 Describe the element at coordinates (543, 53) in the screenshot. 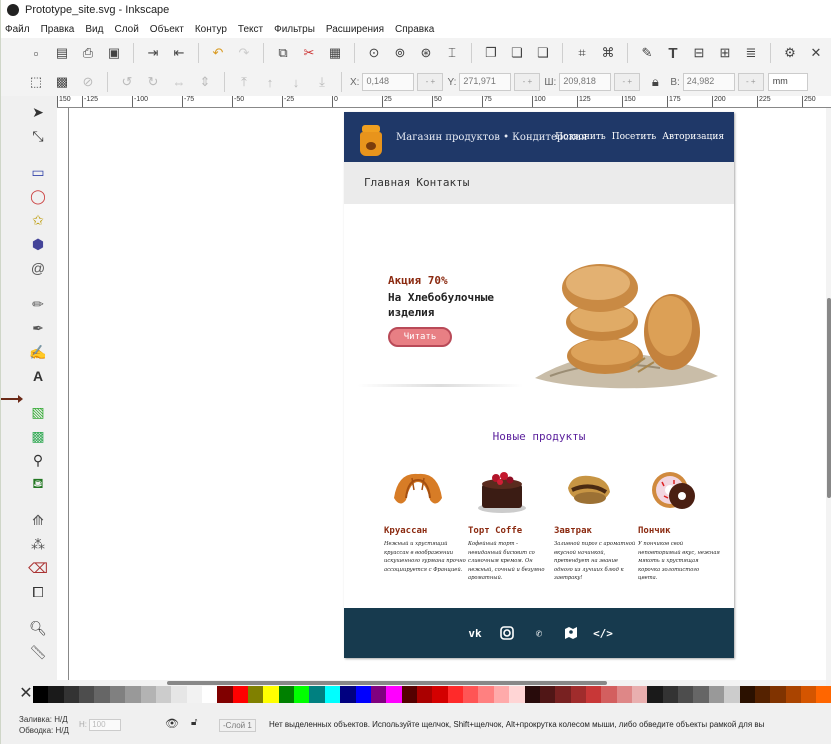

I see `unlink-icon: ❑` at that location.